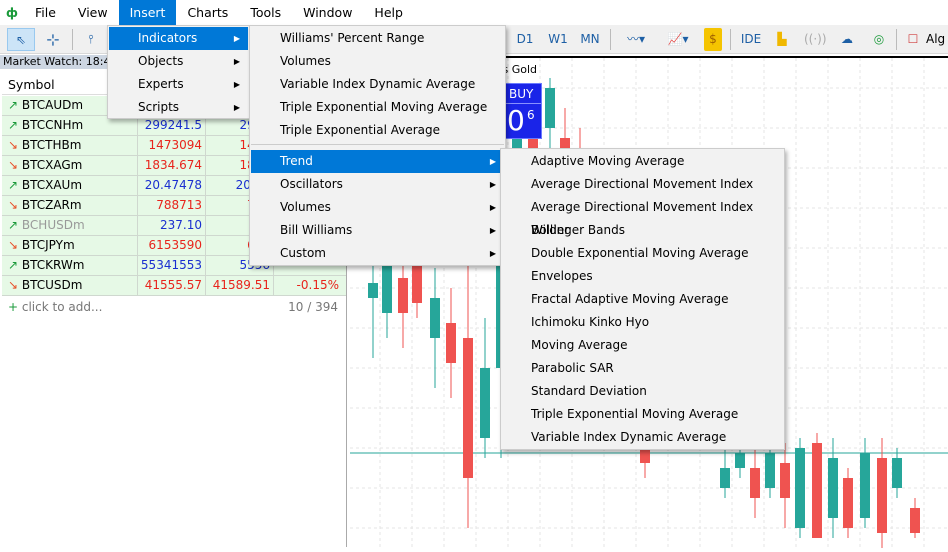  I want to click on menu-item-label: Adaptive Moving Average, so click(608, 161).